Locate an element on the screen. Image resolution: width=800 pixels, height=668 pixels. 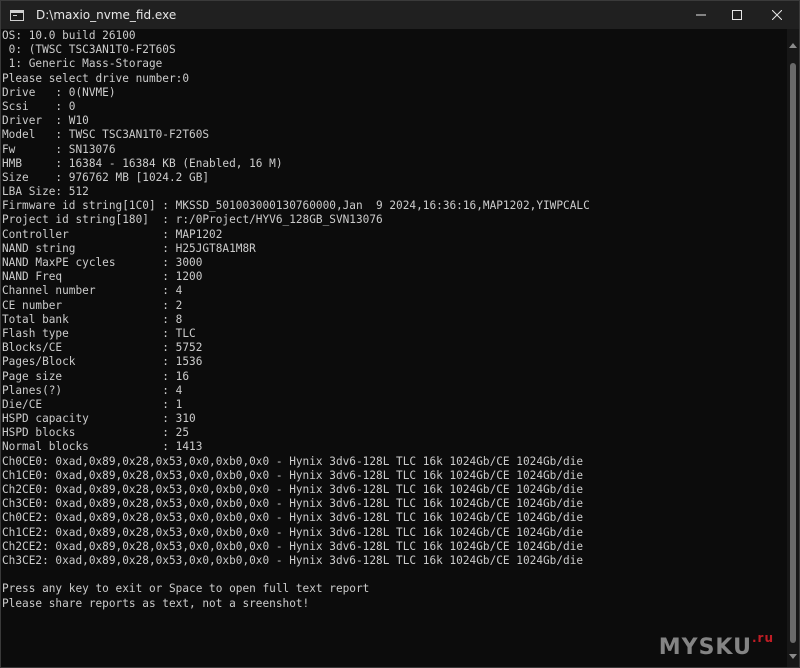
minimize-button is located at coordinates (701, 15).